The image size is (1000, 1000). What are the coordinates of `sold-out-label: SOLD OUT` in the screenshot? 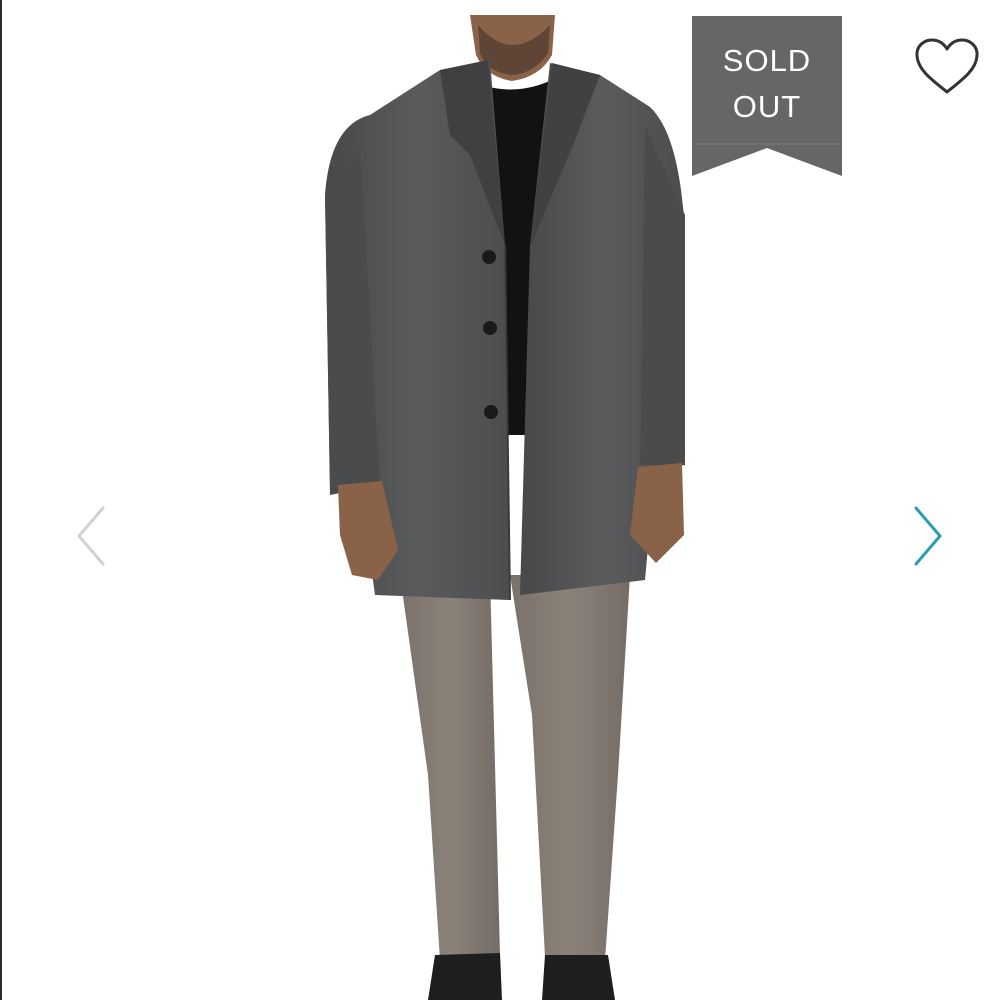 It's located at (767, 84).